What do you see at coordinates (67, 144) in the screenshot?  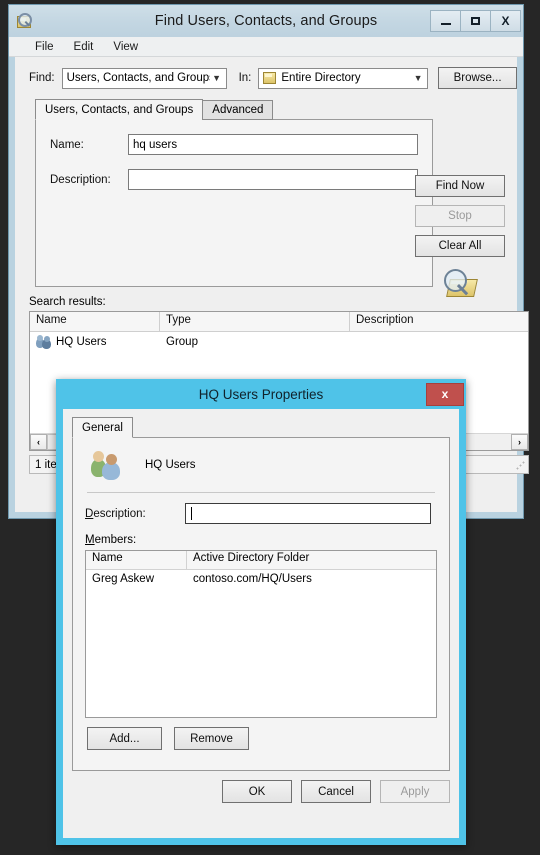 I see `name-label: Name:` at bounding box center [67, 144].